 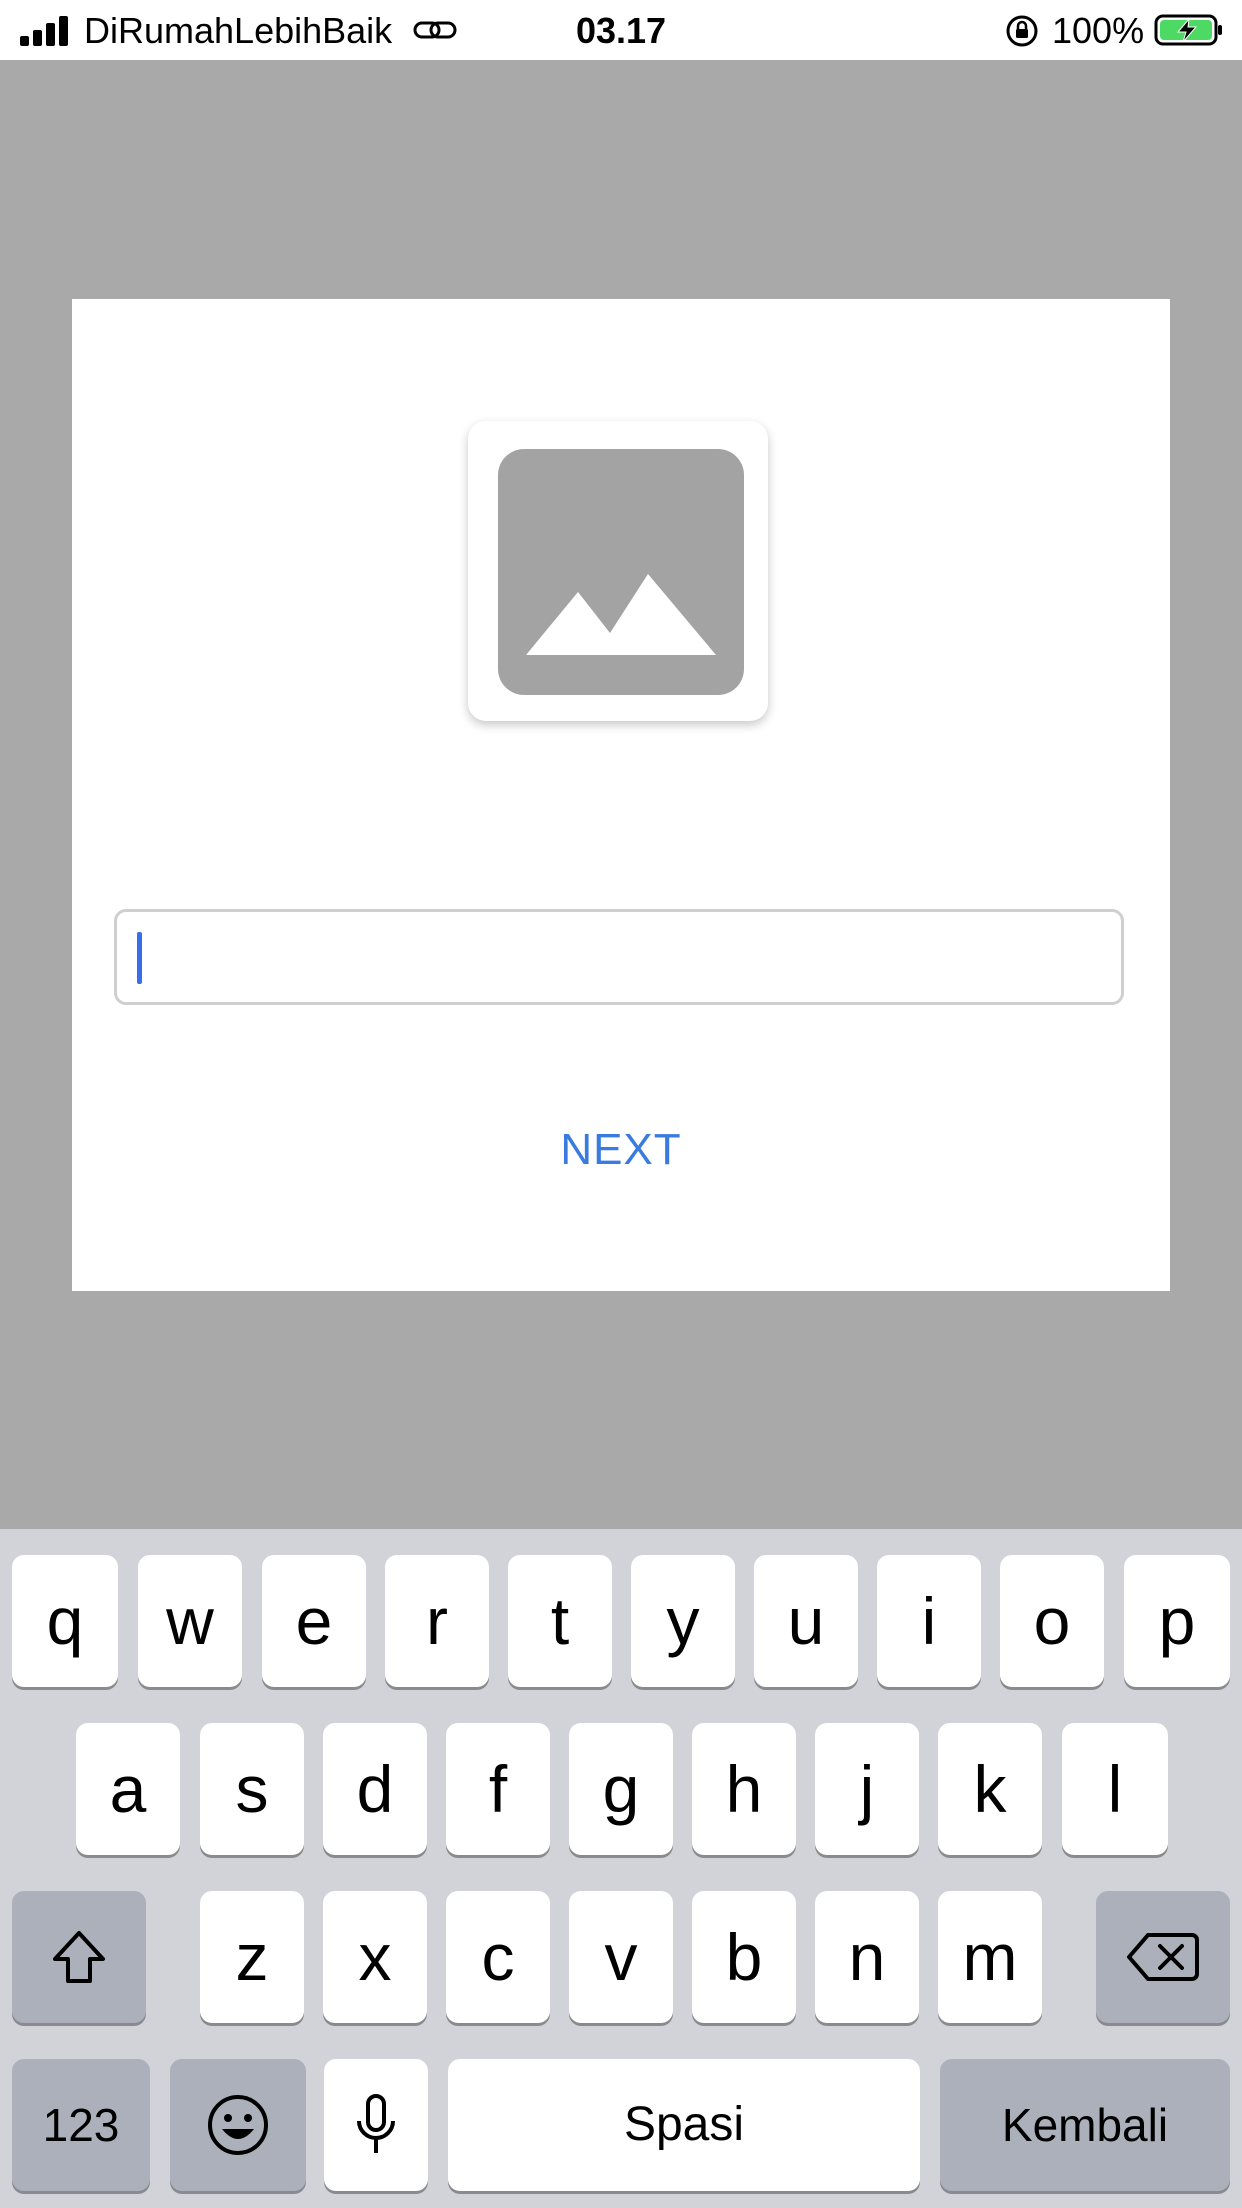 I want to click on return-key-label: Kembali, so click(x=1085, y=2125).